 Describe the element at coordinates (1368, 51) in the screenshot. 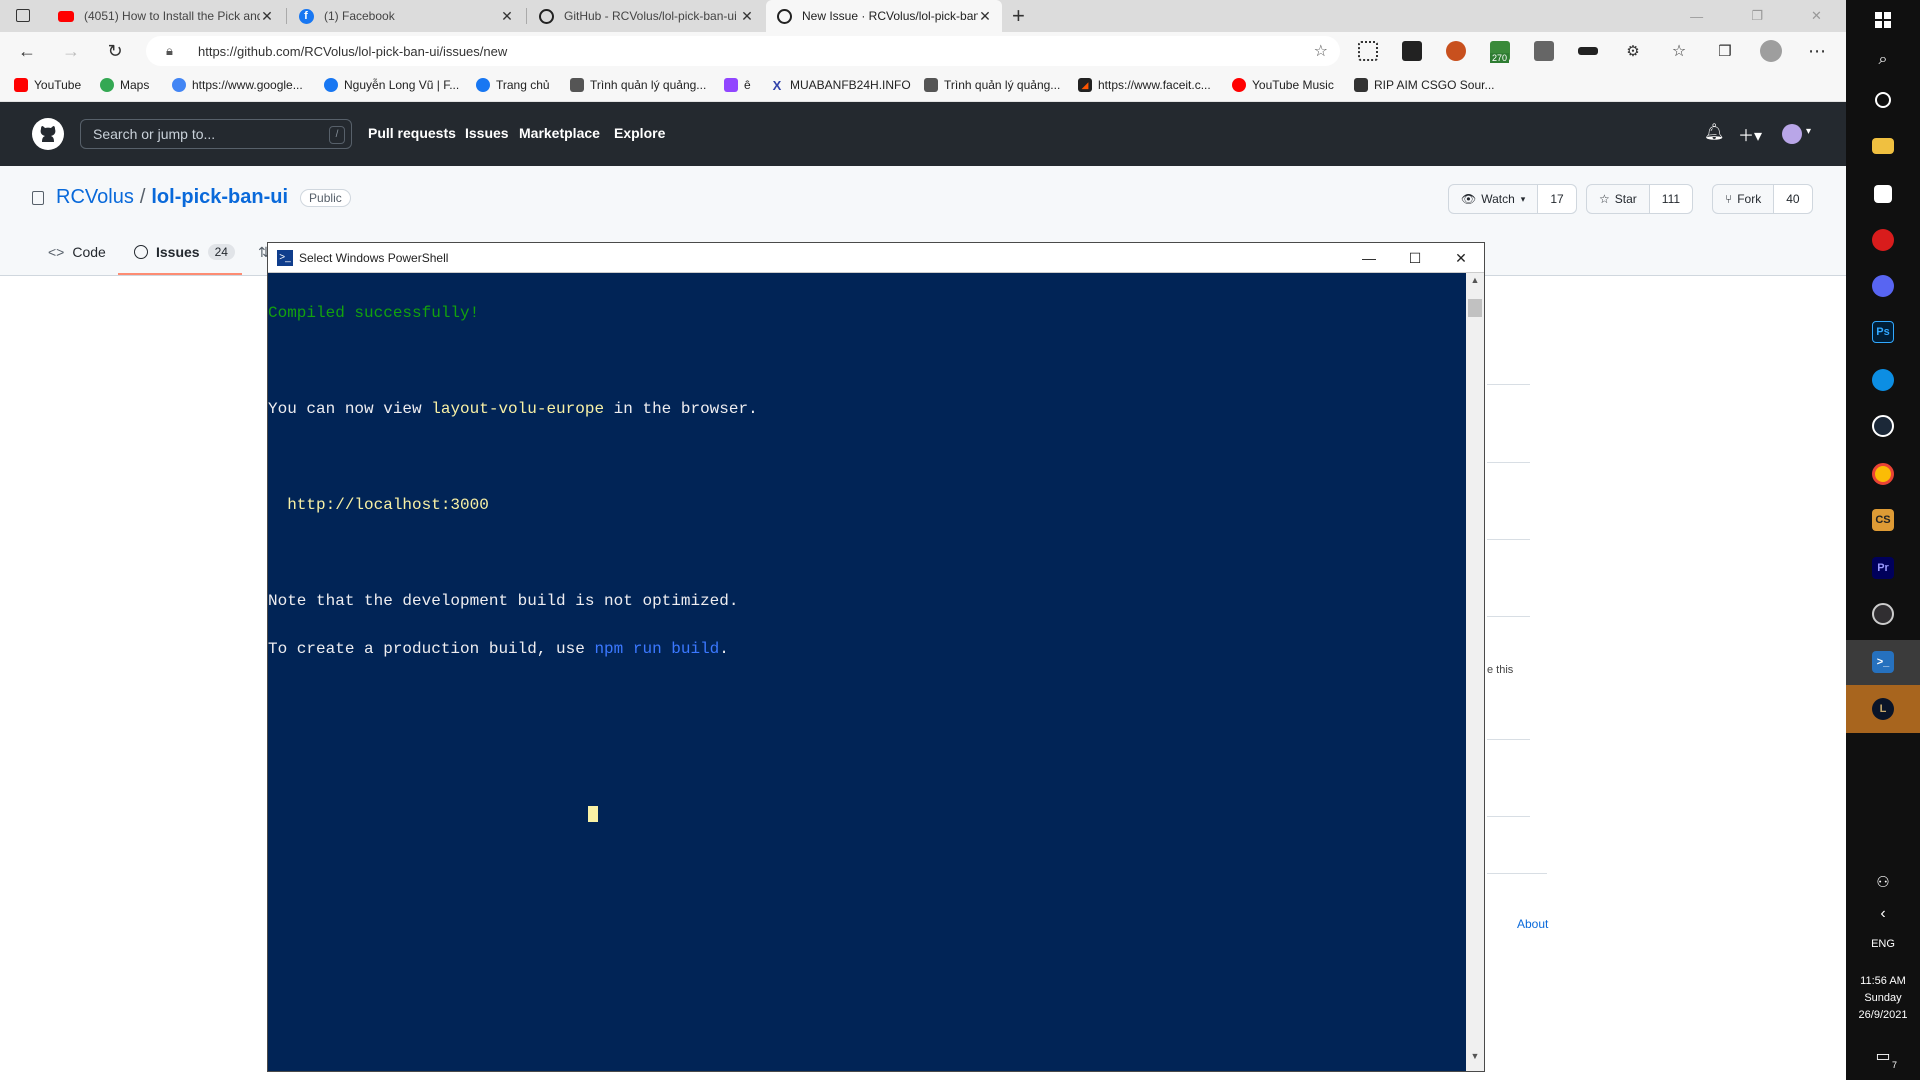

I see `qr-code-icon` at that location.